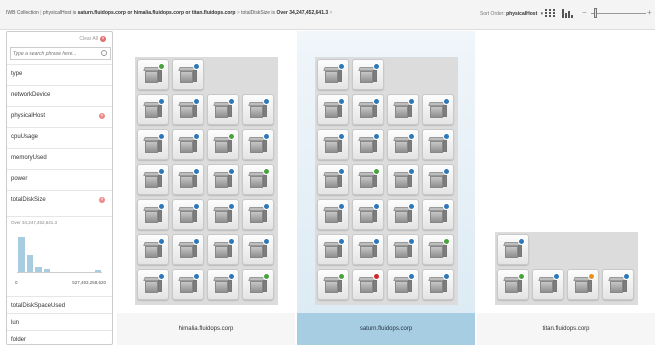 The width and height of the screenshot is (655, 350). Describe the element at coordinates (302, 13) in the screenshot. I see `breadcrumb-filter-2-value: Over 34,247,452,641.3` at that location.